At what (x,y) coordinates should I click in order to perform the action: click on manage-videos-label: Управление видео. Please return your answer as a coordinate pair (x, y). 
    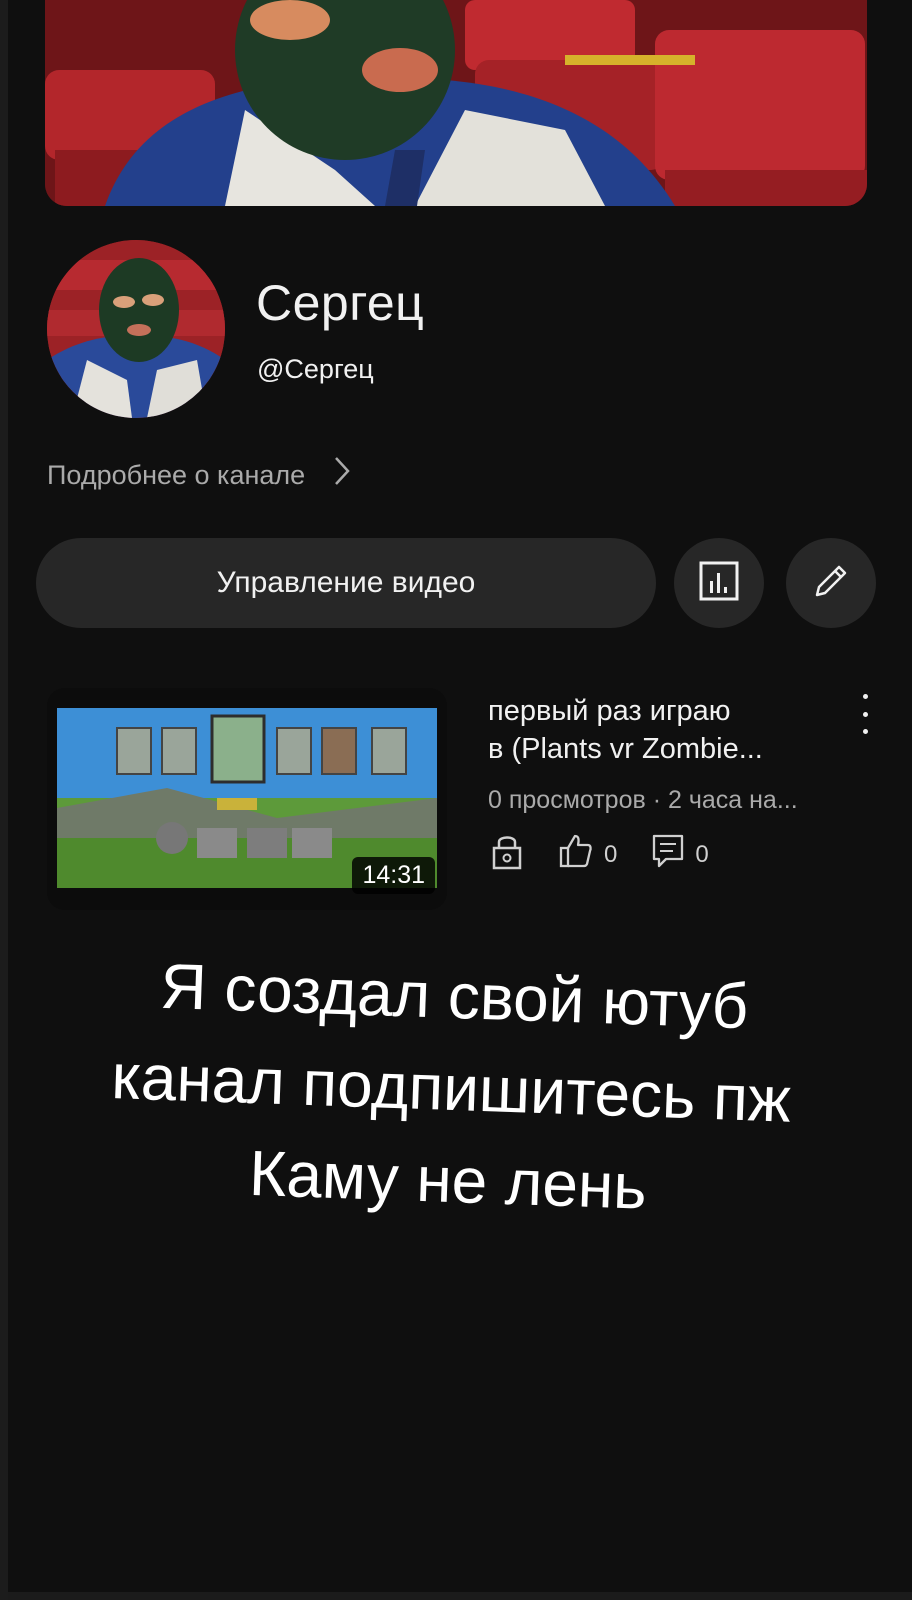
    Looking at the image, I should click on (346, 582).